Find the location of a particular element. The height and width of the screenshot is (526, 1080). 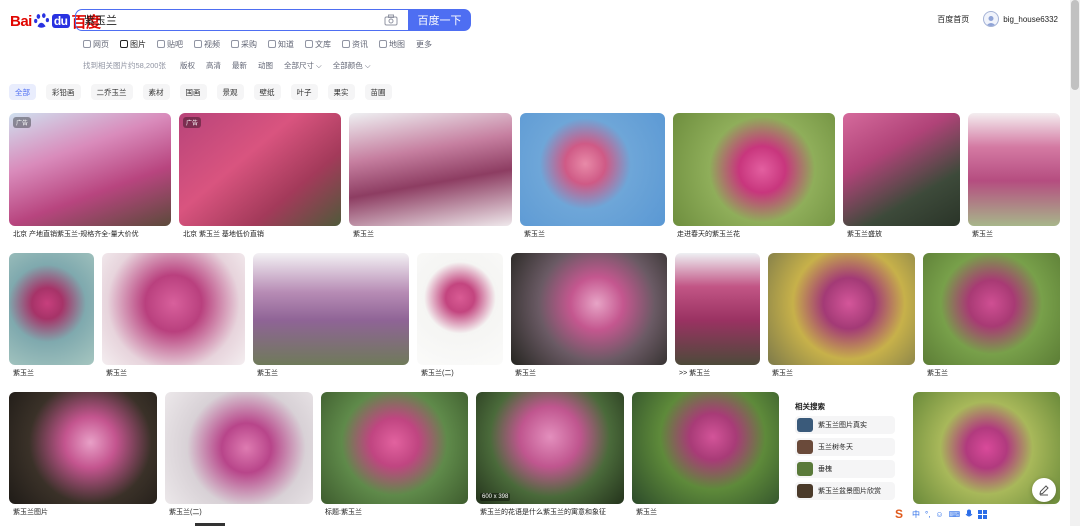

tab-more: 更多 is located at coordinates (424, 44).